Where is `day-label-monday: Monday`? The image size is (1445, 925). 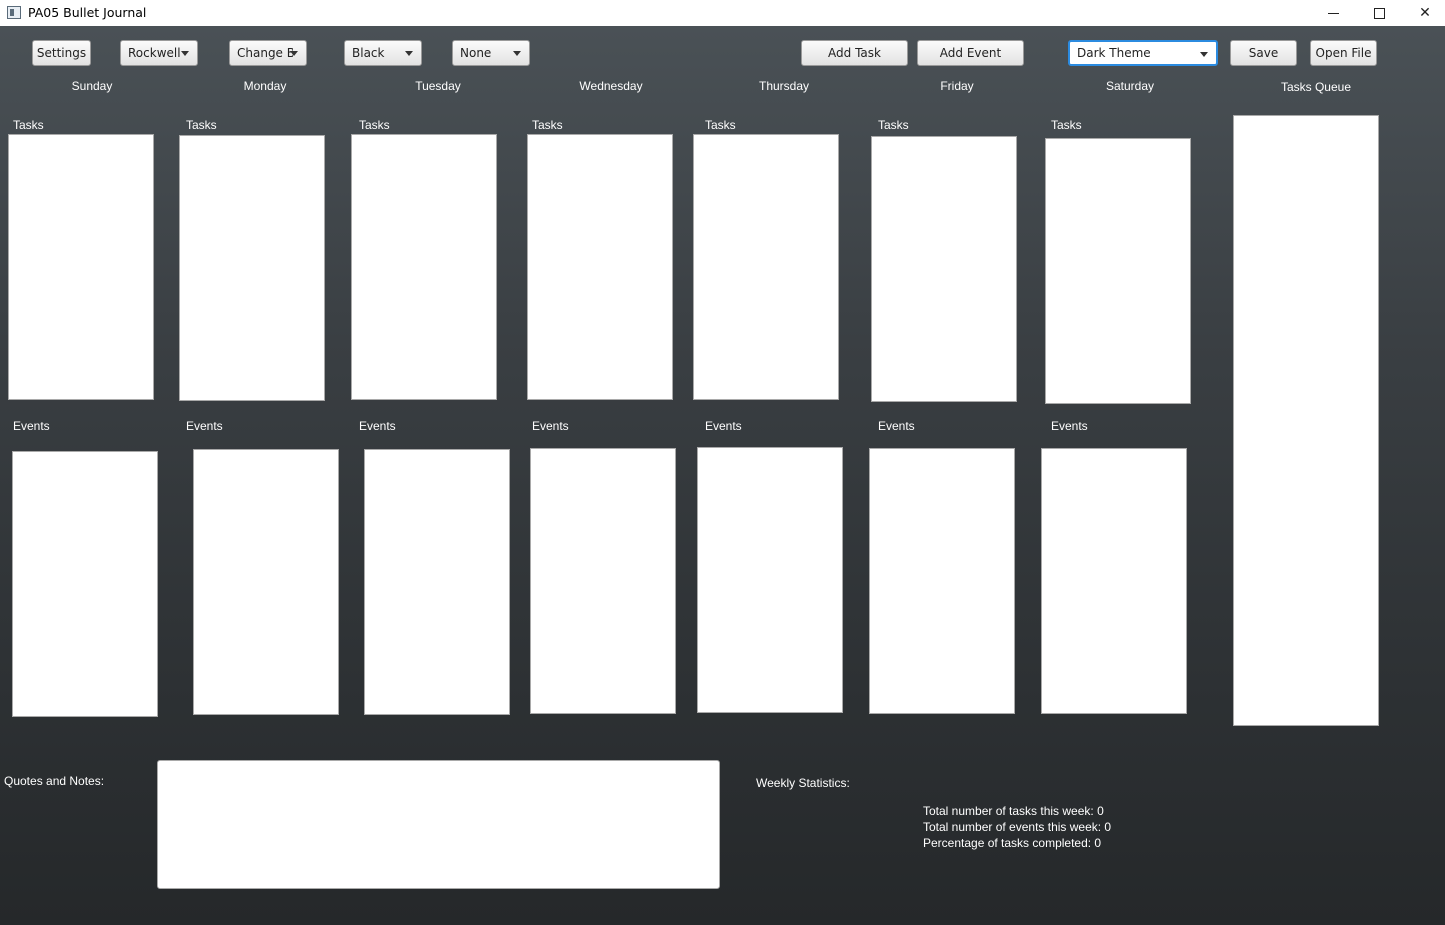 day-label-monday: Monday is located at coordinates (265, 86).